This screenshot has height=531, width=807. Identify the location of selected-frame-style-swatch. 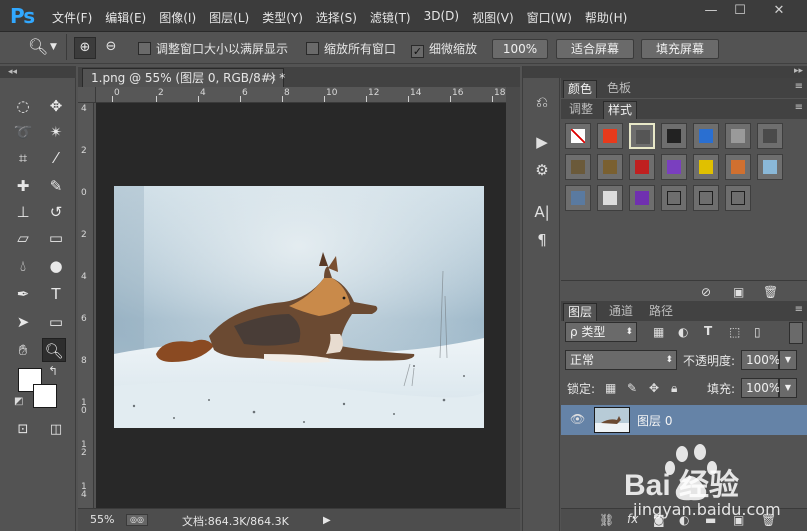
(642, 136).